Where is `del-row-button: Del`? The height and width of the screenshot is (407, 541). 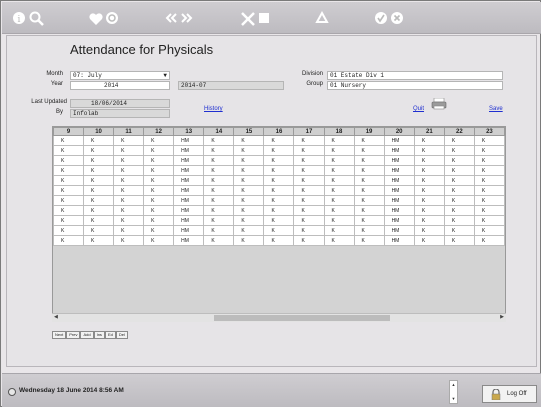
del-row-button: Del is located at coordinates (121, 335).